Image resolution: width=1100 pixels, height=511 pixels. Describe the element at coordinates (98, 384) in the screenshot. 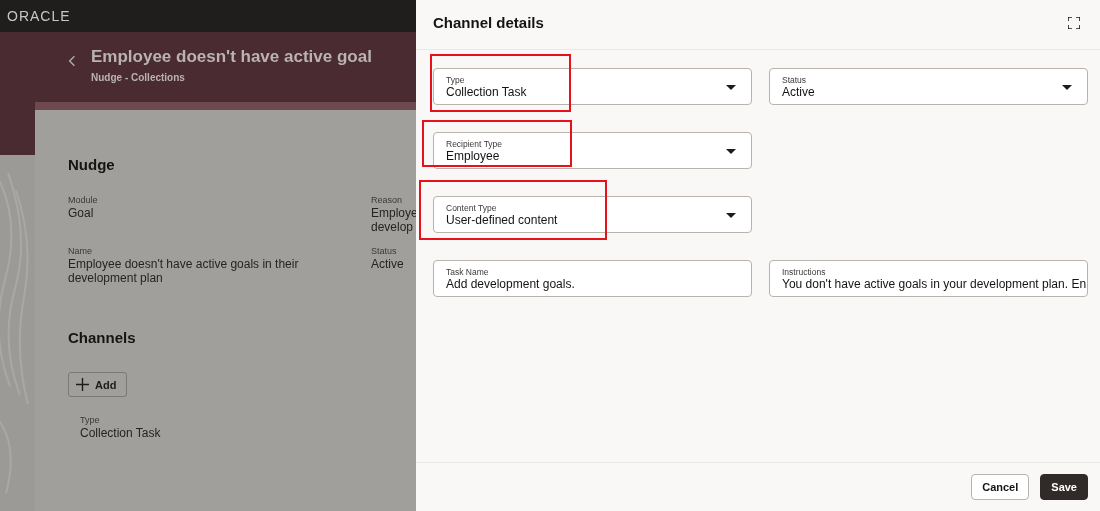

I see `add-button: Add` at that location.